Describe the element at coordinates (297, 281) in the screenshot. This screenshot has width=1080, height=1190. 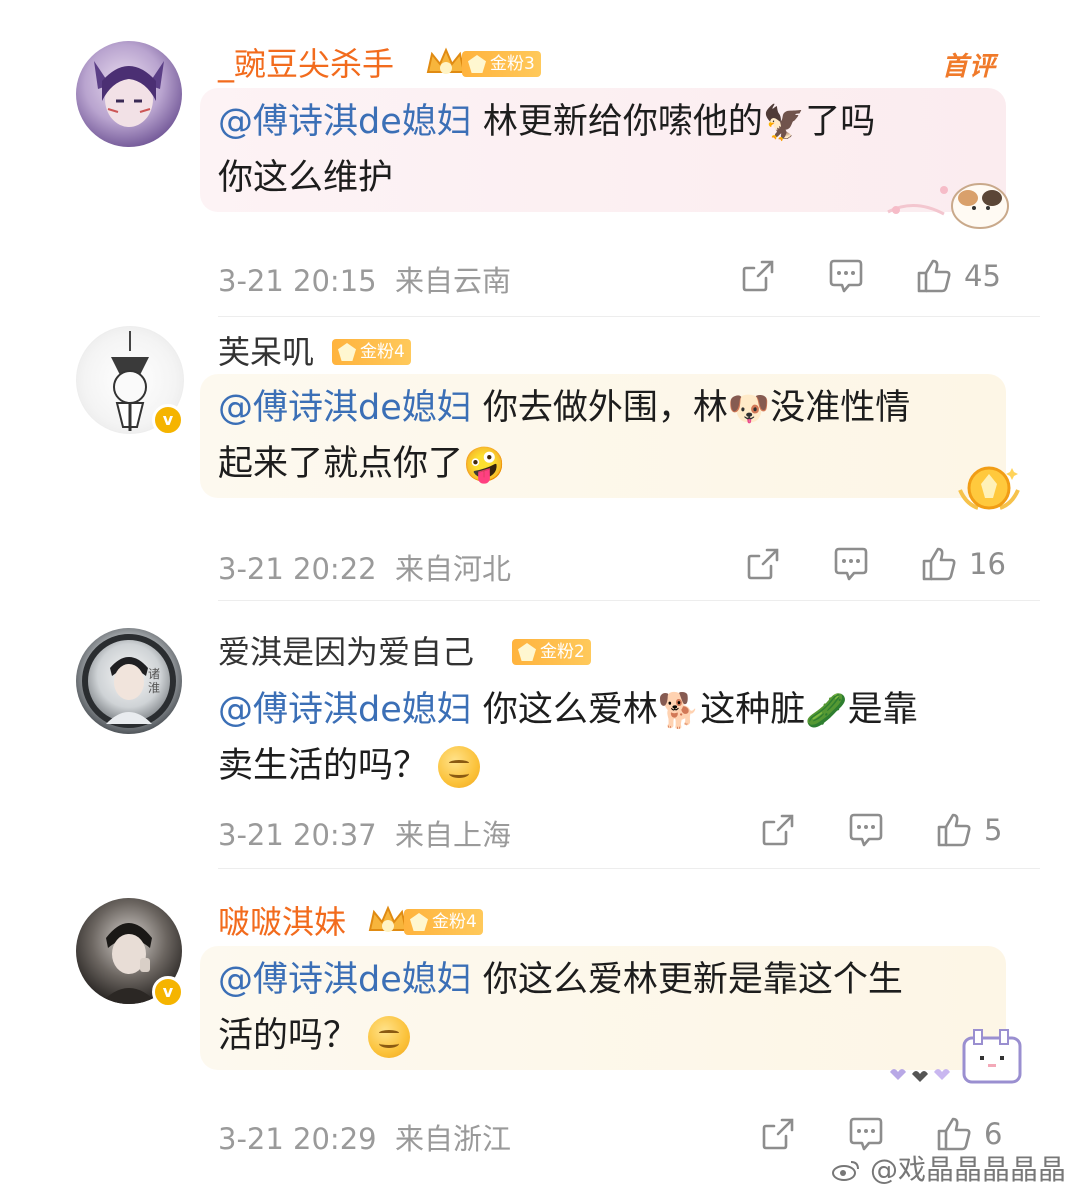
I see `timestamp: 3-21 20:15` at that location.